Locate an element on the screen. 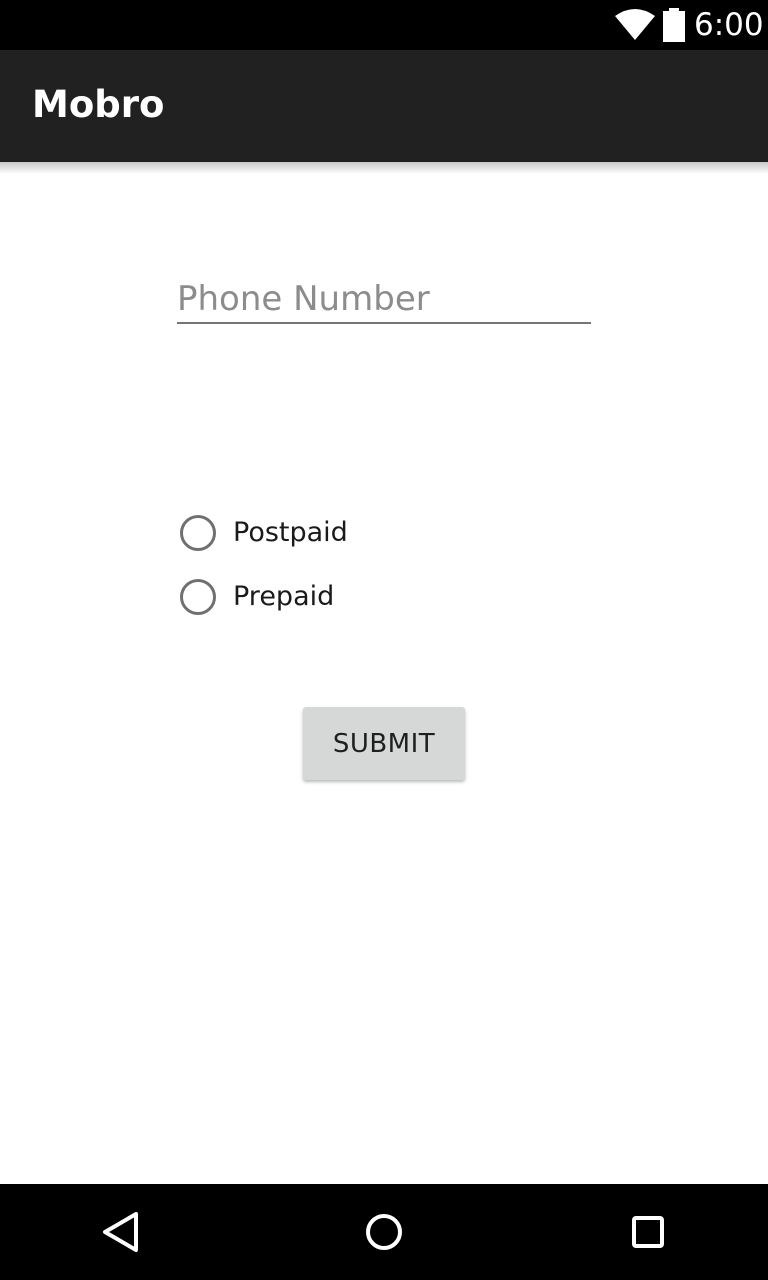 The width and height of the screenshot is (768, 1280). phone-number-input is located at coordinates (384, 300).